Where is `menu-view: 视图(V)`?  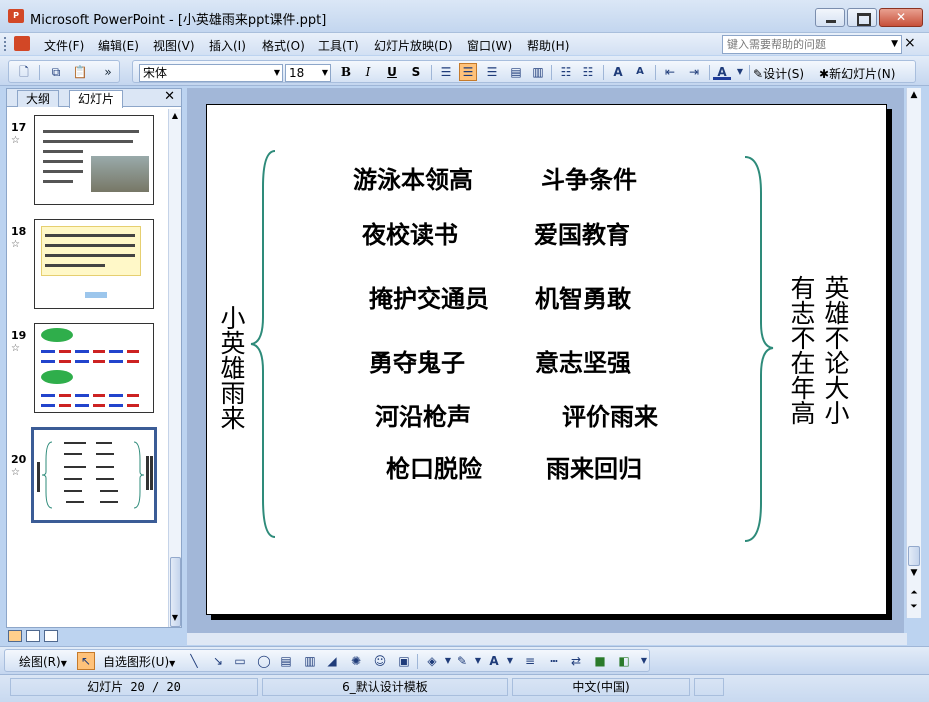
menu-view: 视图(V) is located at coordinates (174, 45).